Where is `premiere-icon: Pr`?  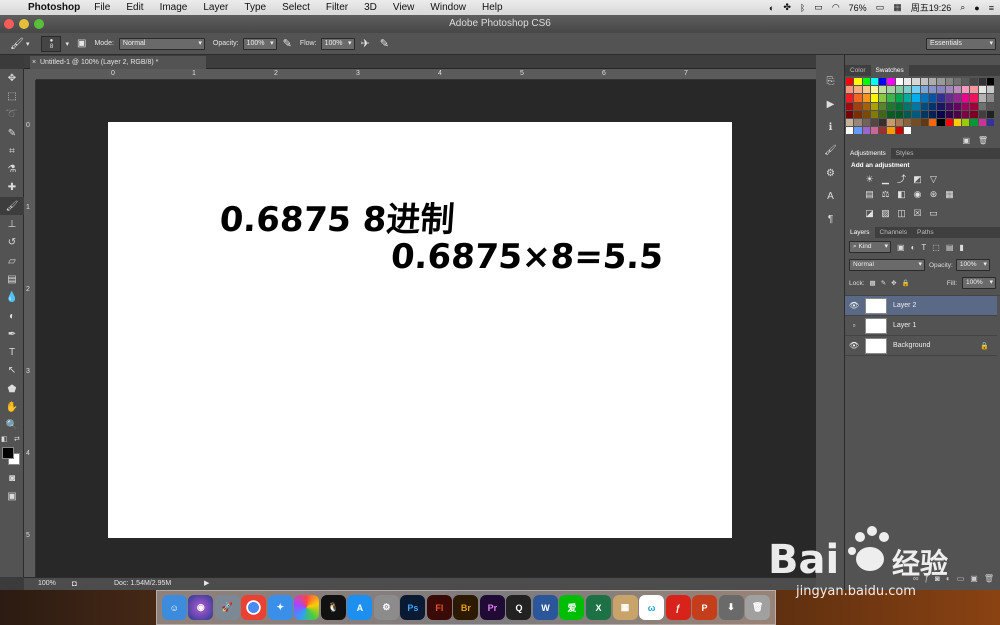 premiere-icon: Pr is located at coordinates (492, 607).